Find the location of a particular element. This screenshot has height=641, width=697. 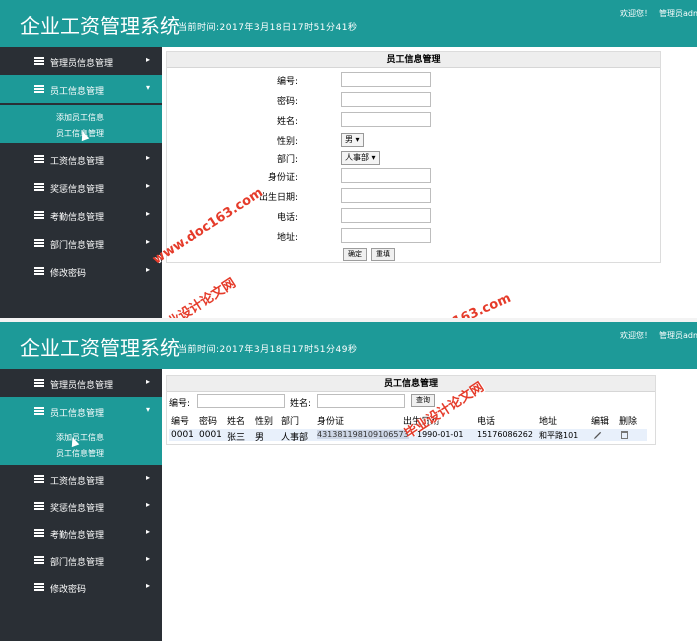

column-header: 身份证 is located at coordinates (331, 422).